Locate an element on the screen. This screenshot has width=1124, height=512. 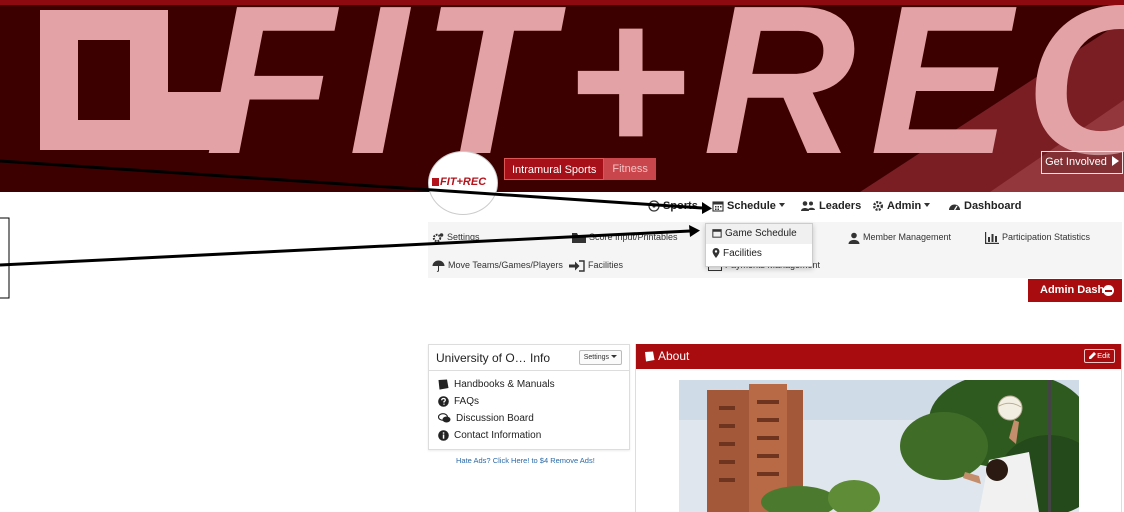
about-panel: About Edit is located at coordinates (878, 428).